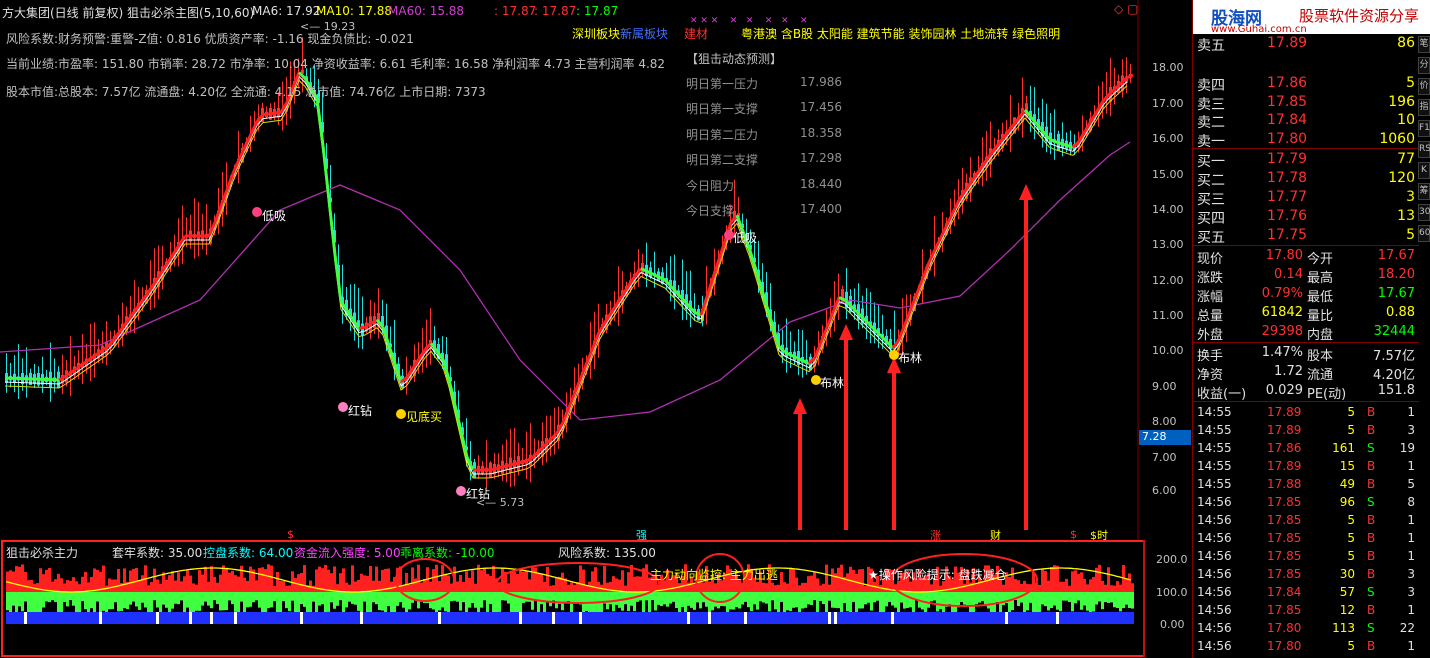  Describe the element at coordinates (1304, 431) in the screenshot. I see `trade-row: 14:55 17.89 5 B 3` at that location.